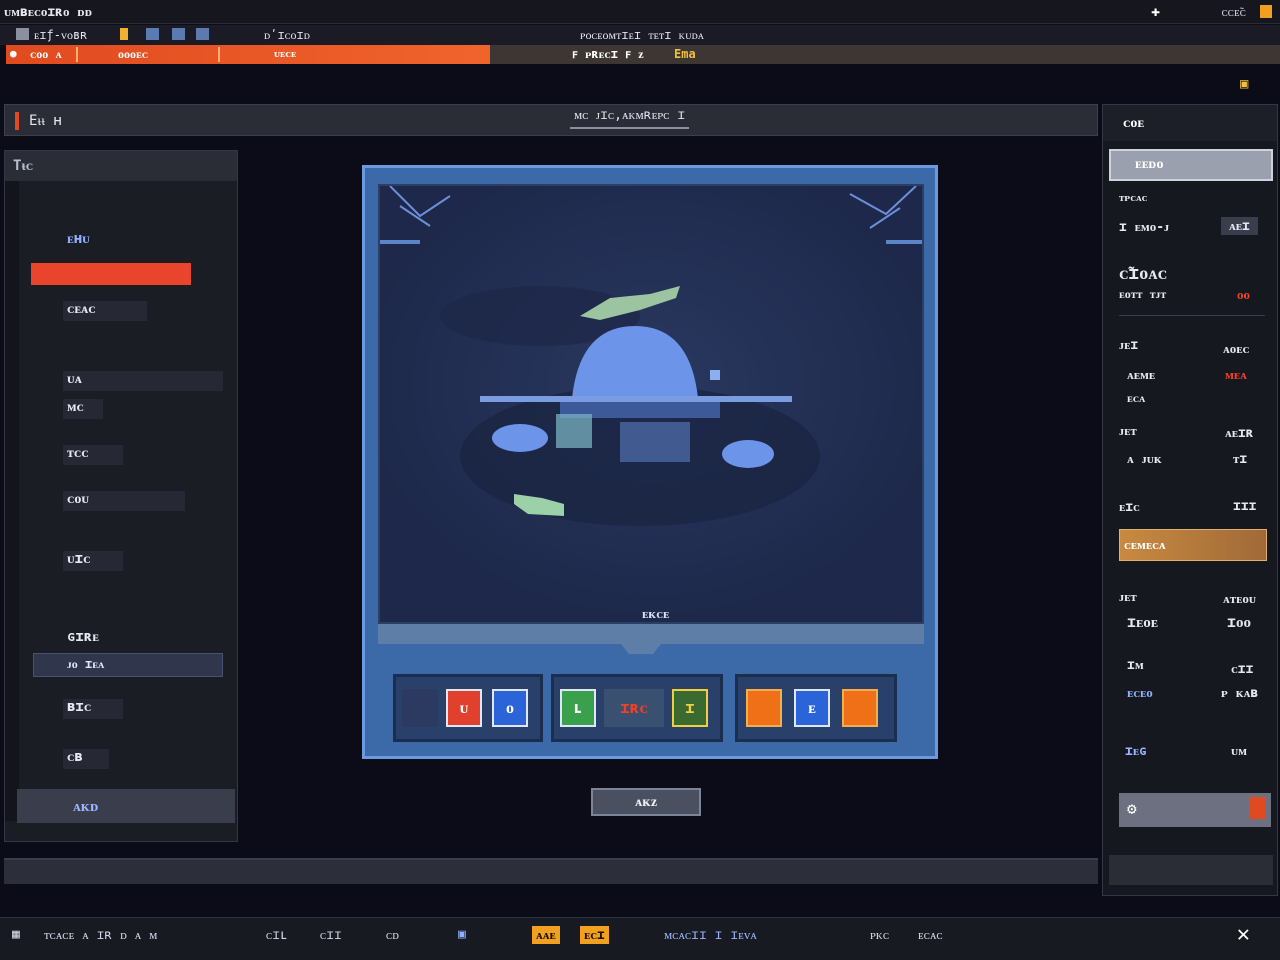  Describe the element at coordinates (86, 759) in the screenshot. I see `list-item: ᴄʙ` at that location.